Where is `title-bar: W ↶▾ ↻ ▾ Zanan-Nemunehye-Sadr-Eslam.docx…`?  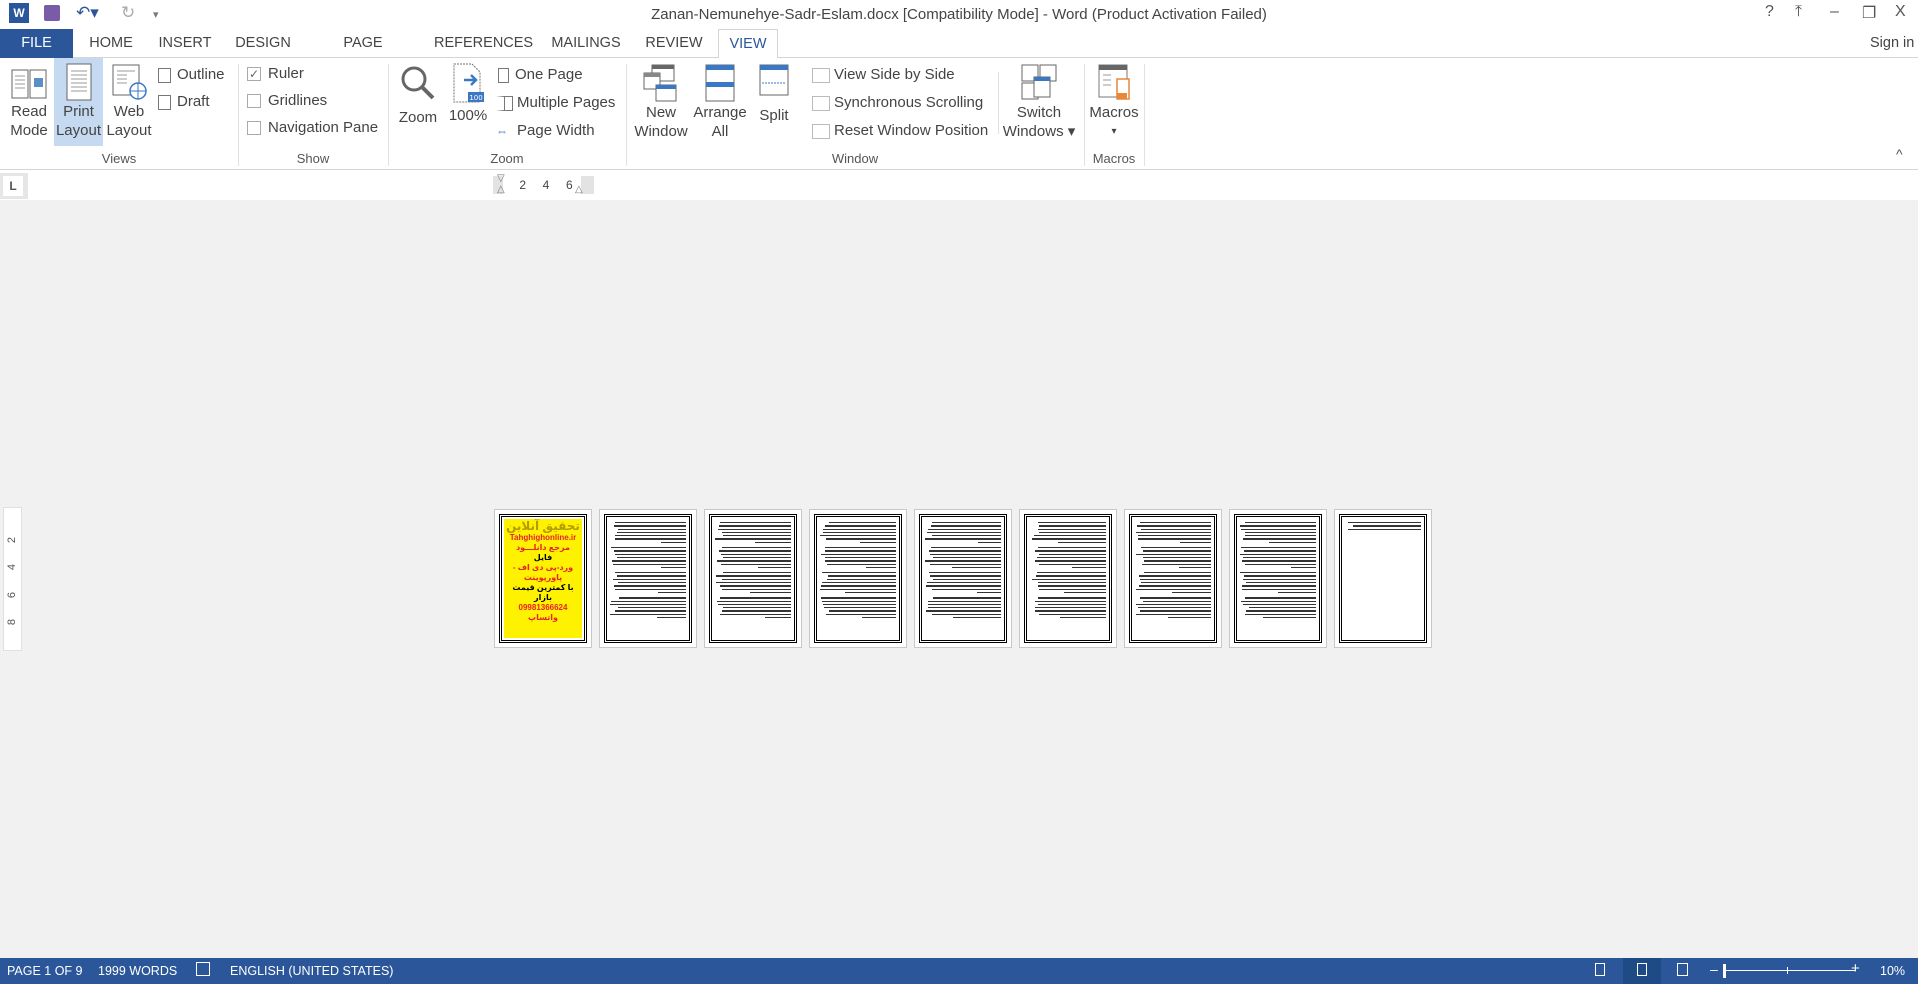
title-bar: W ↶▾ ↻ ▾ Zanan-Nemunehye-Sadr-Eslam.docx… is located at coordinates (959, 14).